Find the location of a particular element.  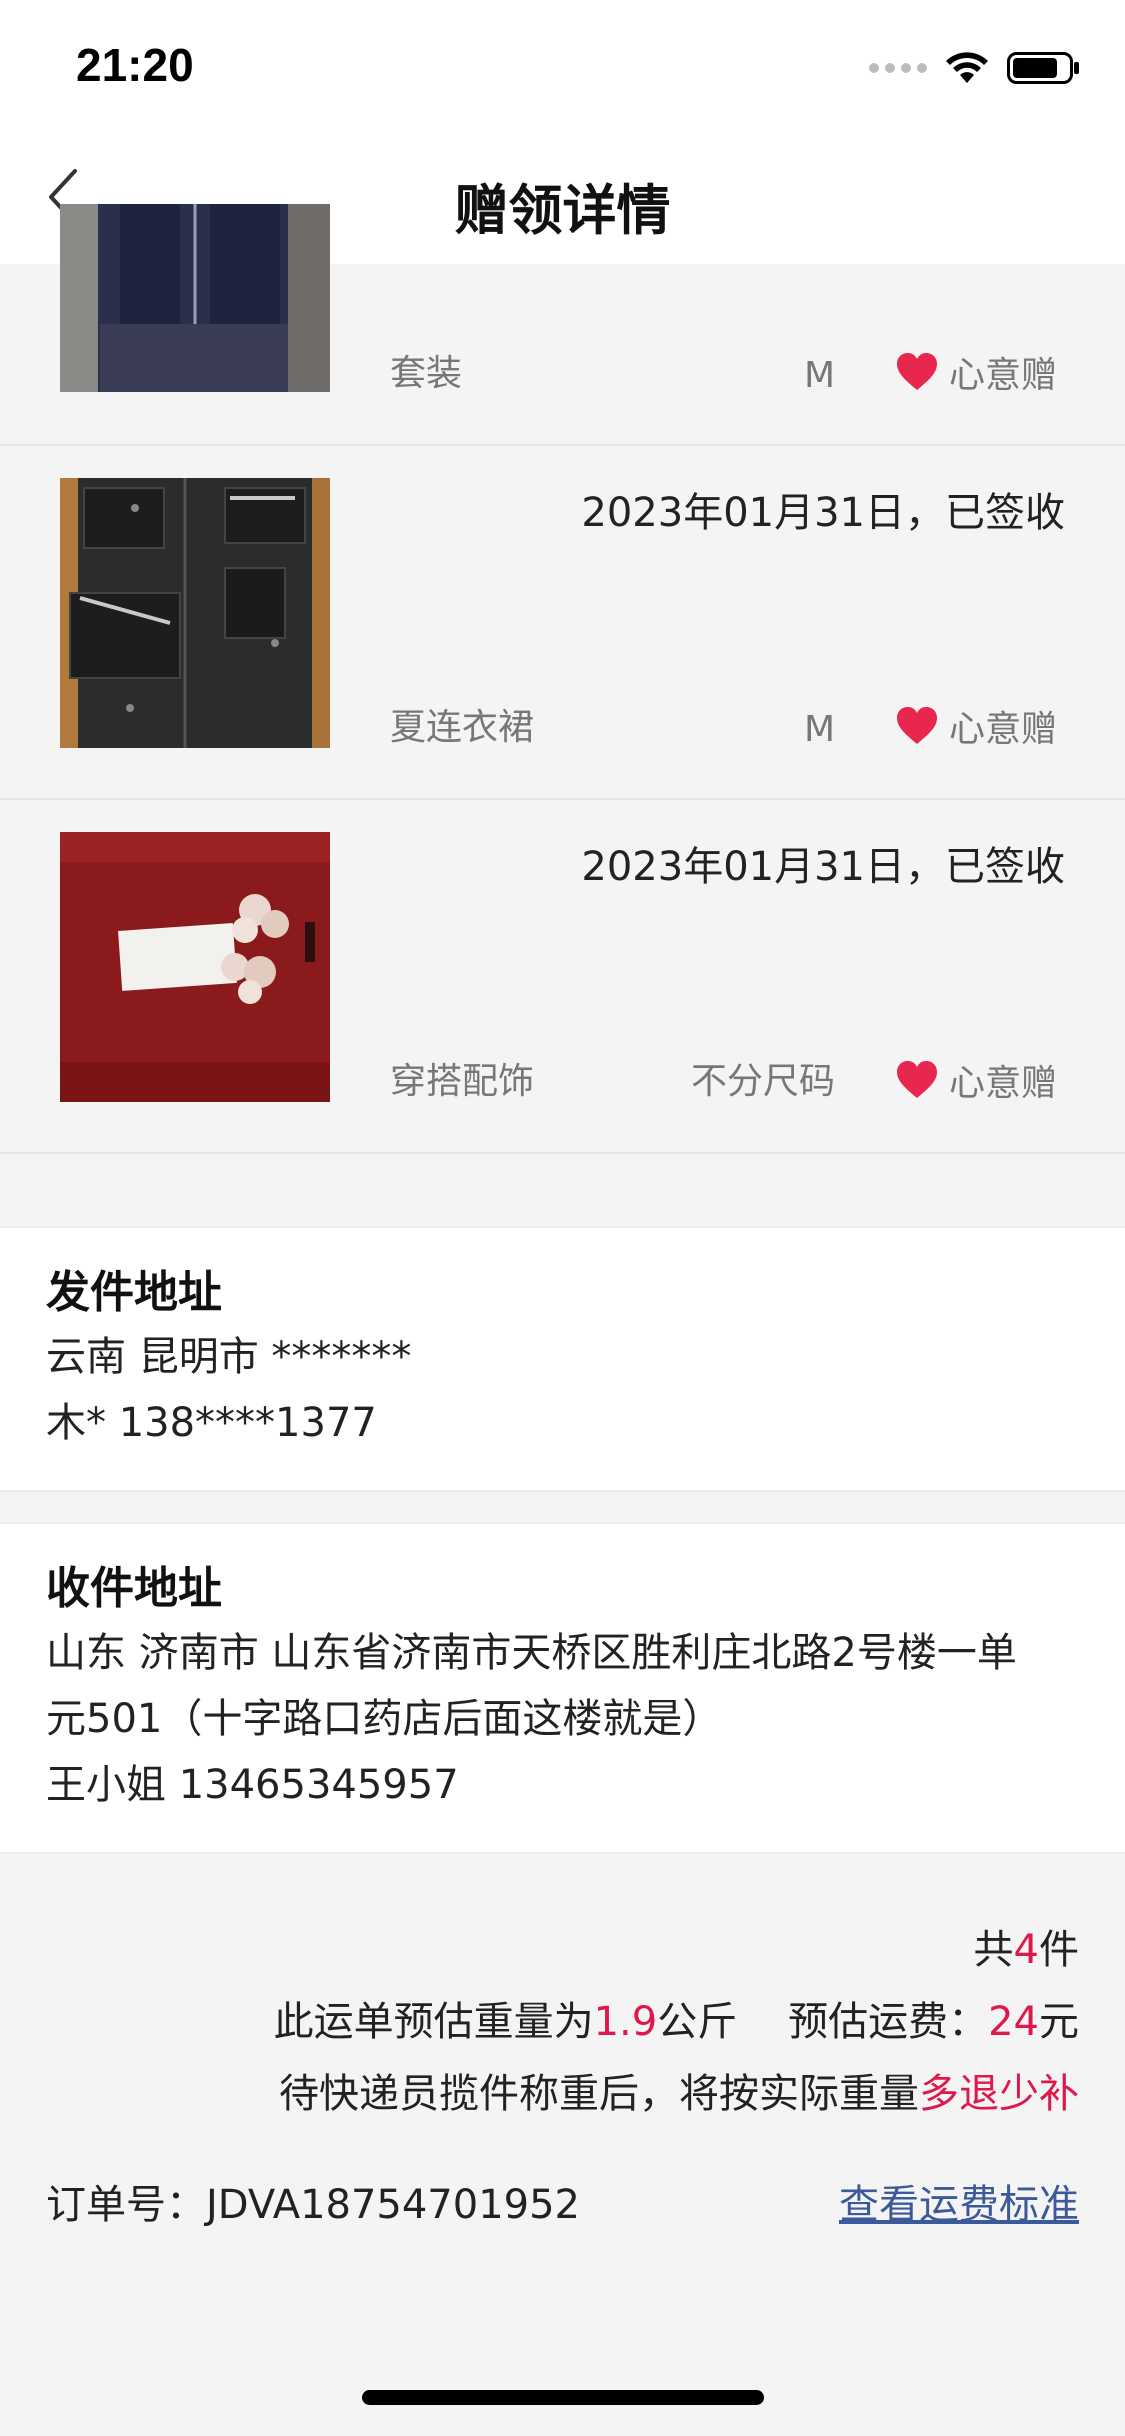

item-category: 穿搭配饰 is located at coordinates (462, 1081).